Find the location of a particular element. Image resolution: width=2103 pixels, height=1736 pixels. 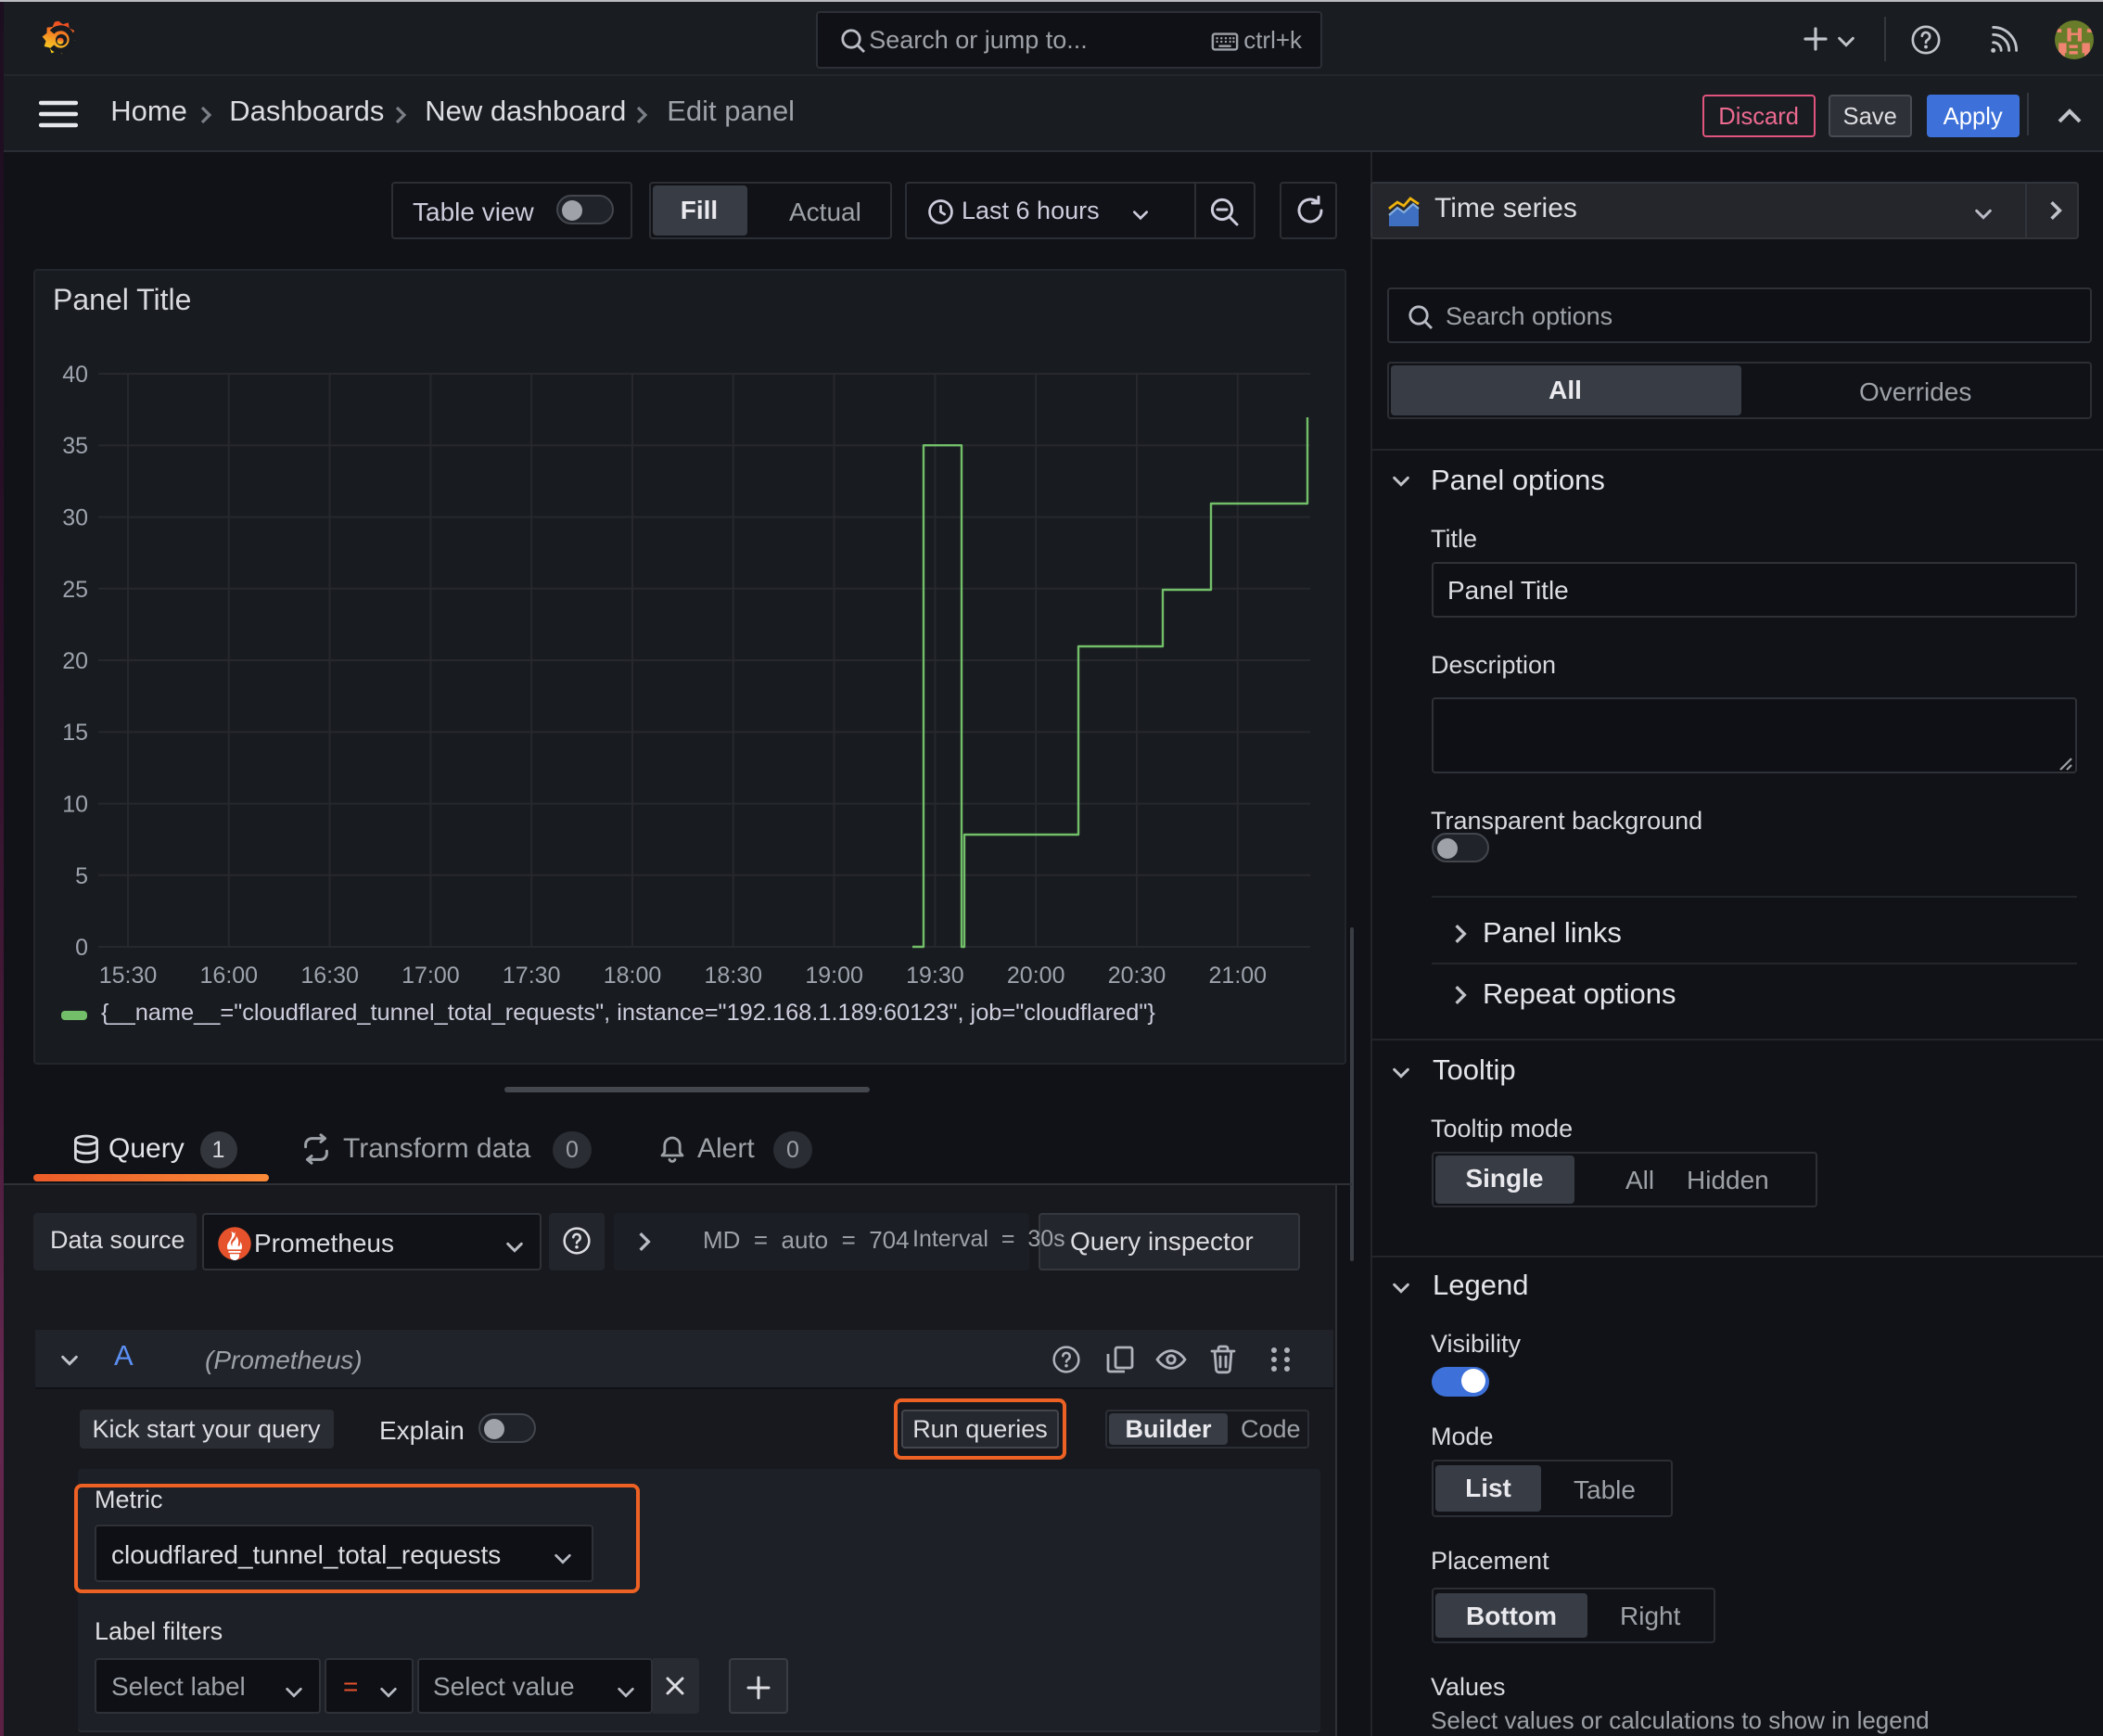

svg-text: 15:30 is located at coordinates (127, 976).